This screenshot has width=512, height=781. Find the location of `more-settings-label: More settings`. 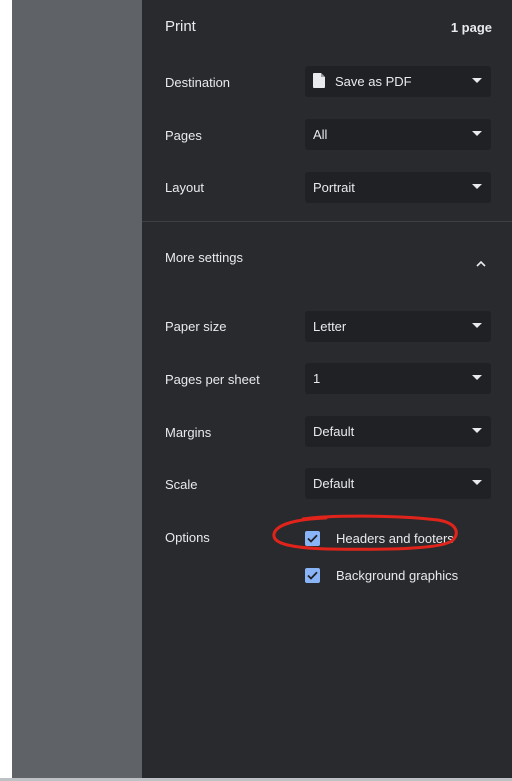

more-settings-label: More settings is located at coordinates (204, 257).